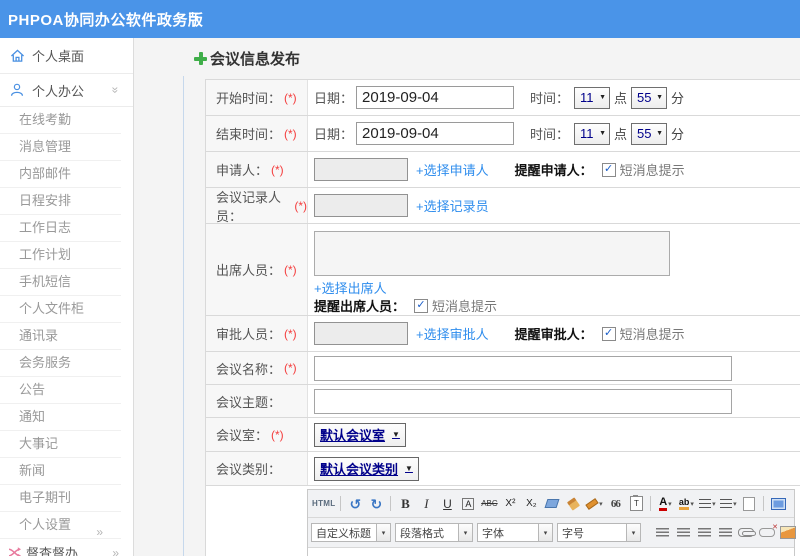 The width and height of the screenshot is (800, 556). I want to click on editor-toolbar-row-1: HTML ↺ ↻ B I U A ABC X² X₂ ▾ 66 T A ▾ ab ▾ ▾ ▾, so click(551, 504).